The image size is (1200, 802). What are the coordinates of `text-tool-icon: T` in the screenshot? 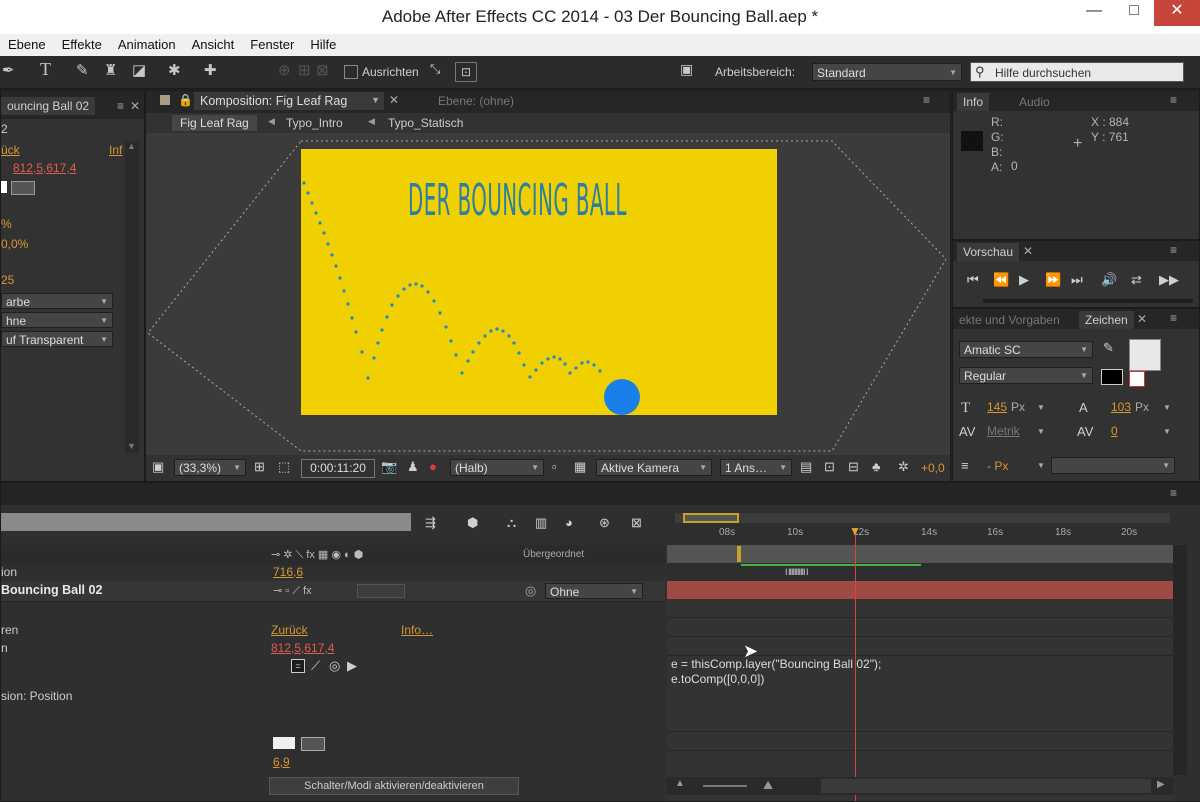 It's located at (45, 69).